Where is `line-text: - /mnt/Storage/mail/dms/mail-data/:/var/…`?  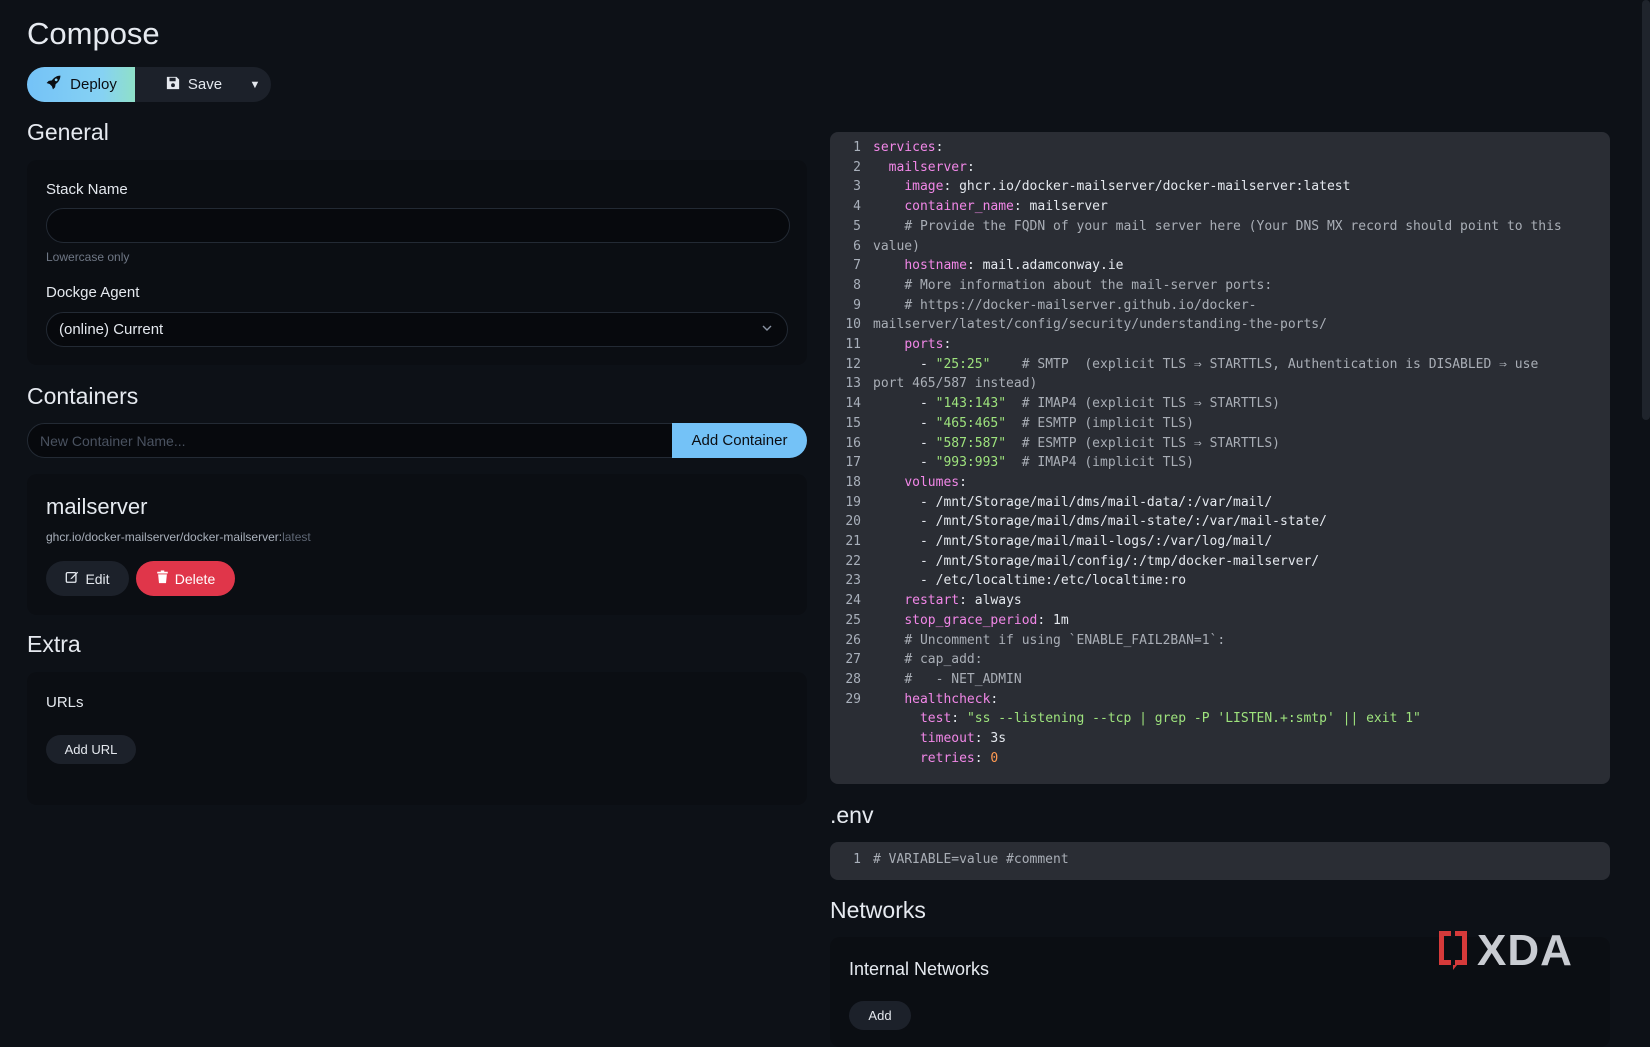 line-text: - /mnt/Storage/mail/dms/mail-data/:/var/… is located at coordinates (1072, 503).